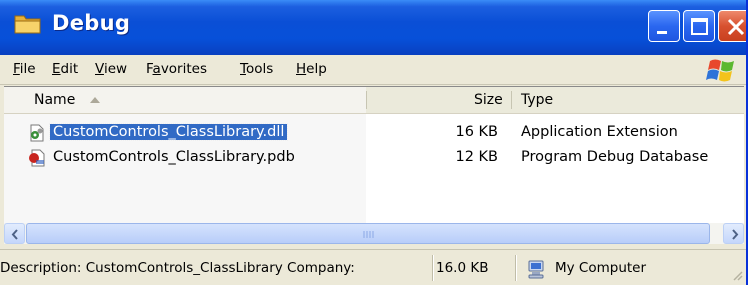 The width and height of the screenshot is (748, 285). What do you see at coordinates (374, 100) in the screenshot?
I see `column-header: Name Size Type` at bounding box center [374, 100].